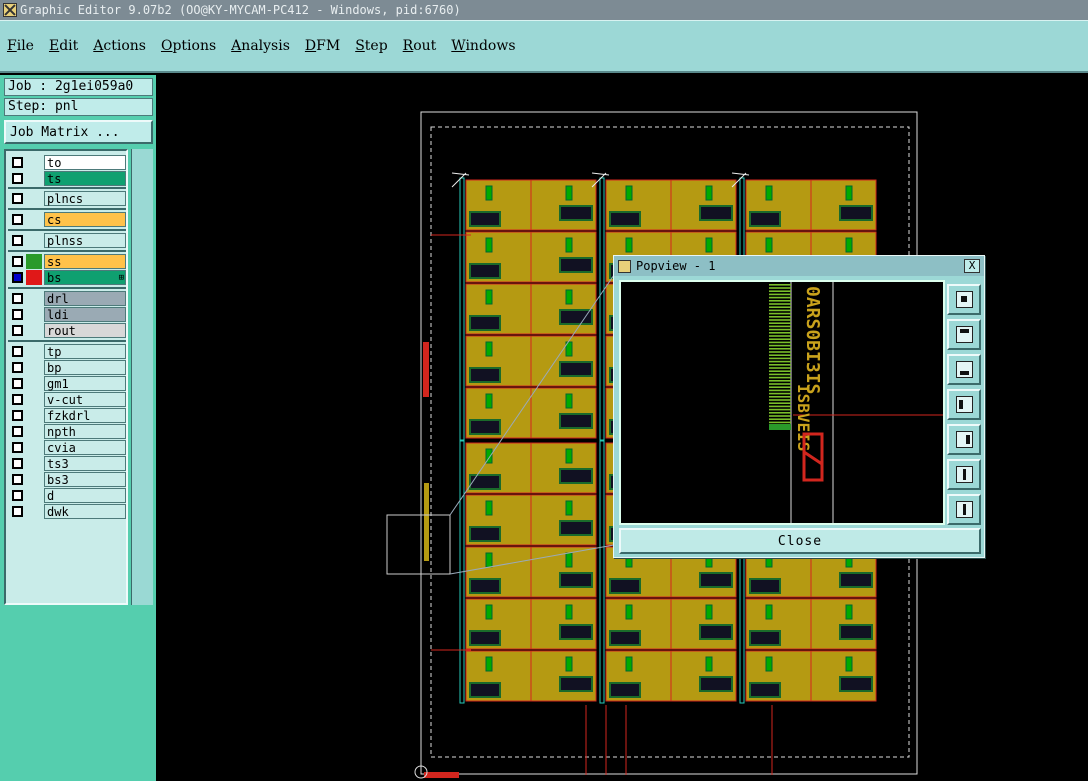 This screenshot has height=781, width=1088. I want to click on menu-actions: Actions, so click(119, 46).